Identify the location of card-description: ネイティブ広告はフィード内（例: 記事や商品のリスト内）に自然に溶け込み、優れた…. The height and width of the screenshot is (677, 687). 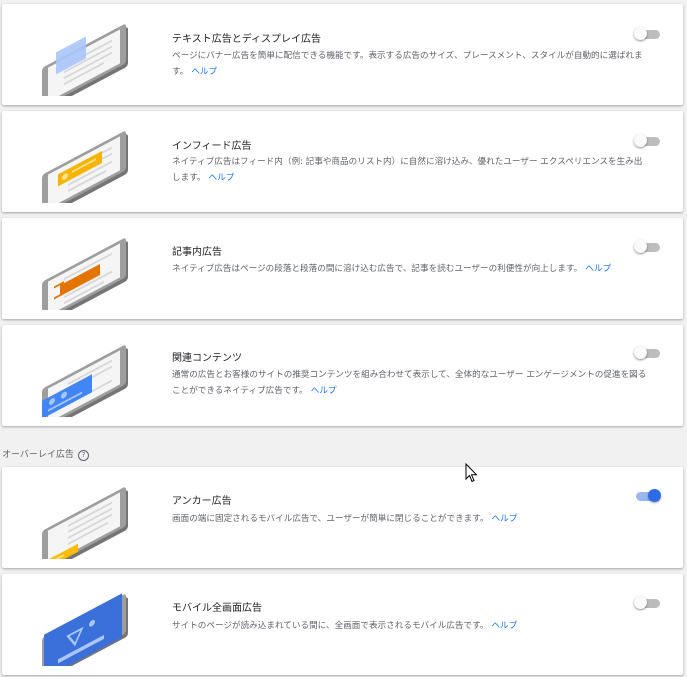
(417, 170).